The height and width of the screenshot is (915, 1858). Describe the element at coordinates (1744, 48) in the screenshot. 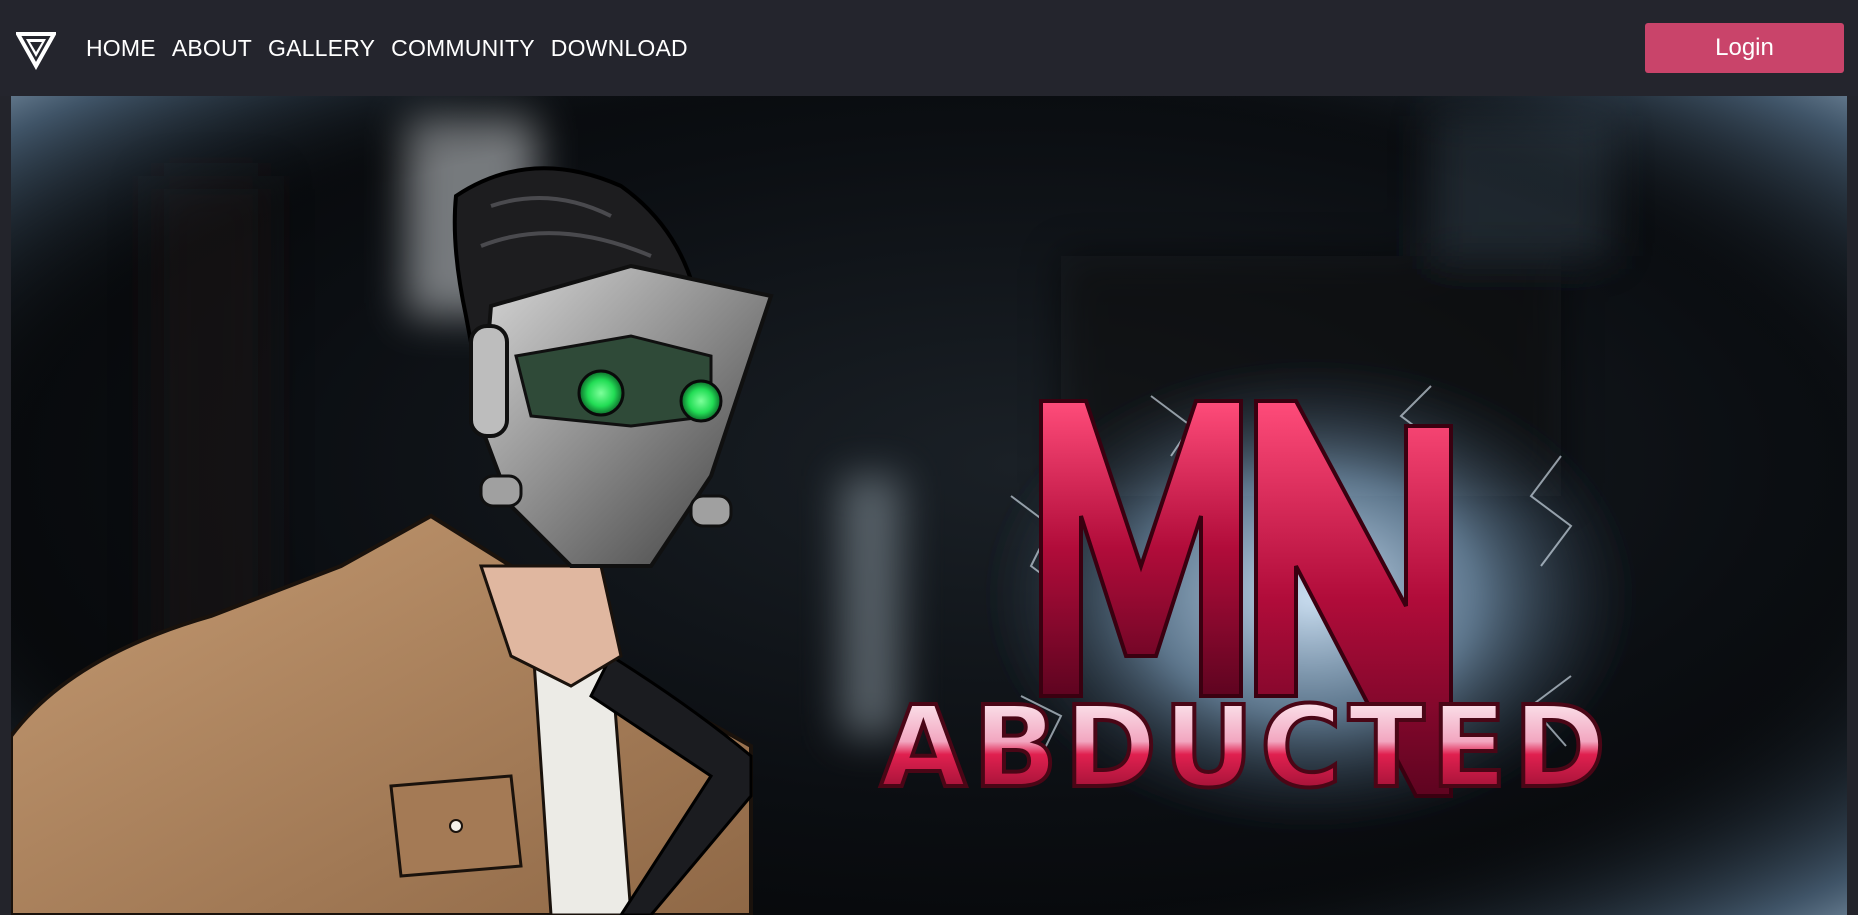

I see `login-button: Login` at that location.